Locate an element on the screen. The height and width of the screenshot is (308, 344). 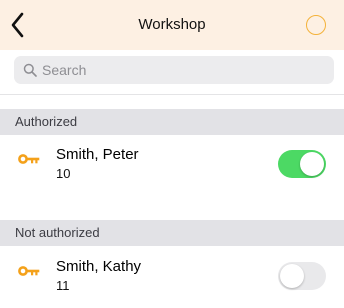
section-header-not-authorized: Not authorized is located at coordinates (172, 233).